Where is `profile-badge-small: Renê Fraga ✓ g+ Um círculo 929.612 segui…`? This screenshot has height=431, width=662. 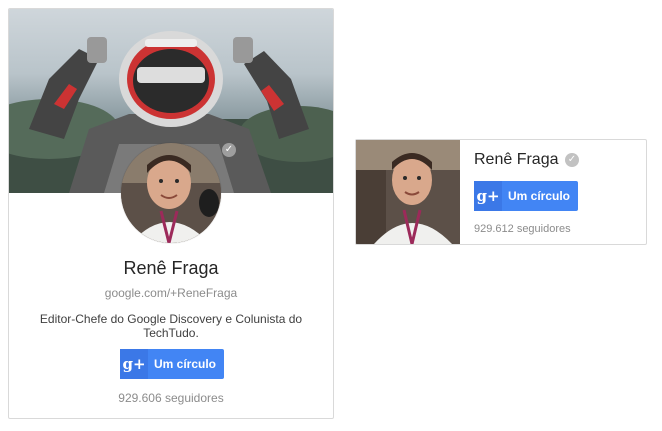 profile-badge-small: Renê Fraga ✓ g+ Um círculo 929.612 segui… is located at coordinates (501, 192).